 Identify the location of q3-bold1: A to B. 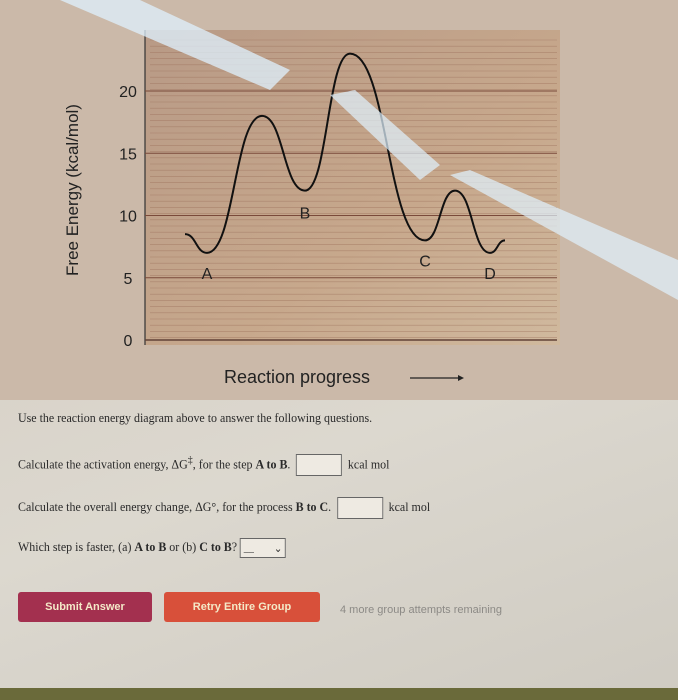
(150, 546).